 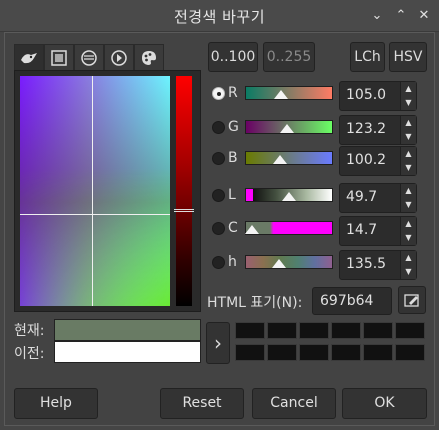 I want to click on palette-icon, so click(x=149, y=58).